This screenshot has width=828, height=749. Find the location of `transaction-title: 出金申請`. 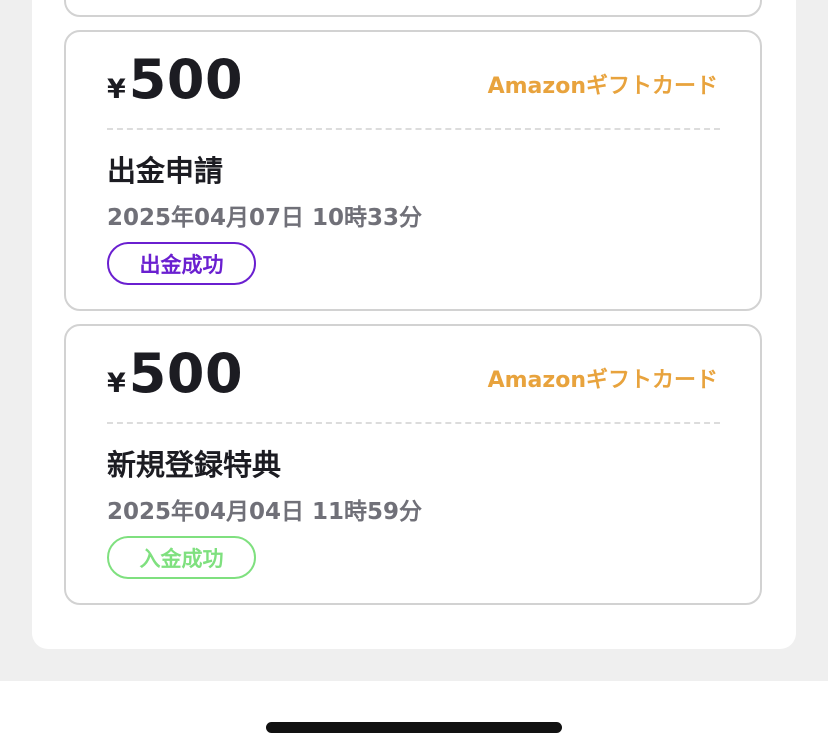

transaction-title: 出金申請 is located at coordinates (165, 171).